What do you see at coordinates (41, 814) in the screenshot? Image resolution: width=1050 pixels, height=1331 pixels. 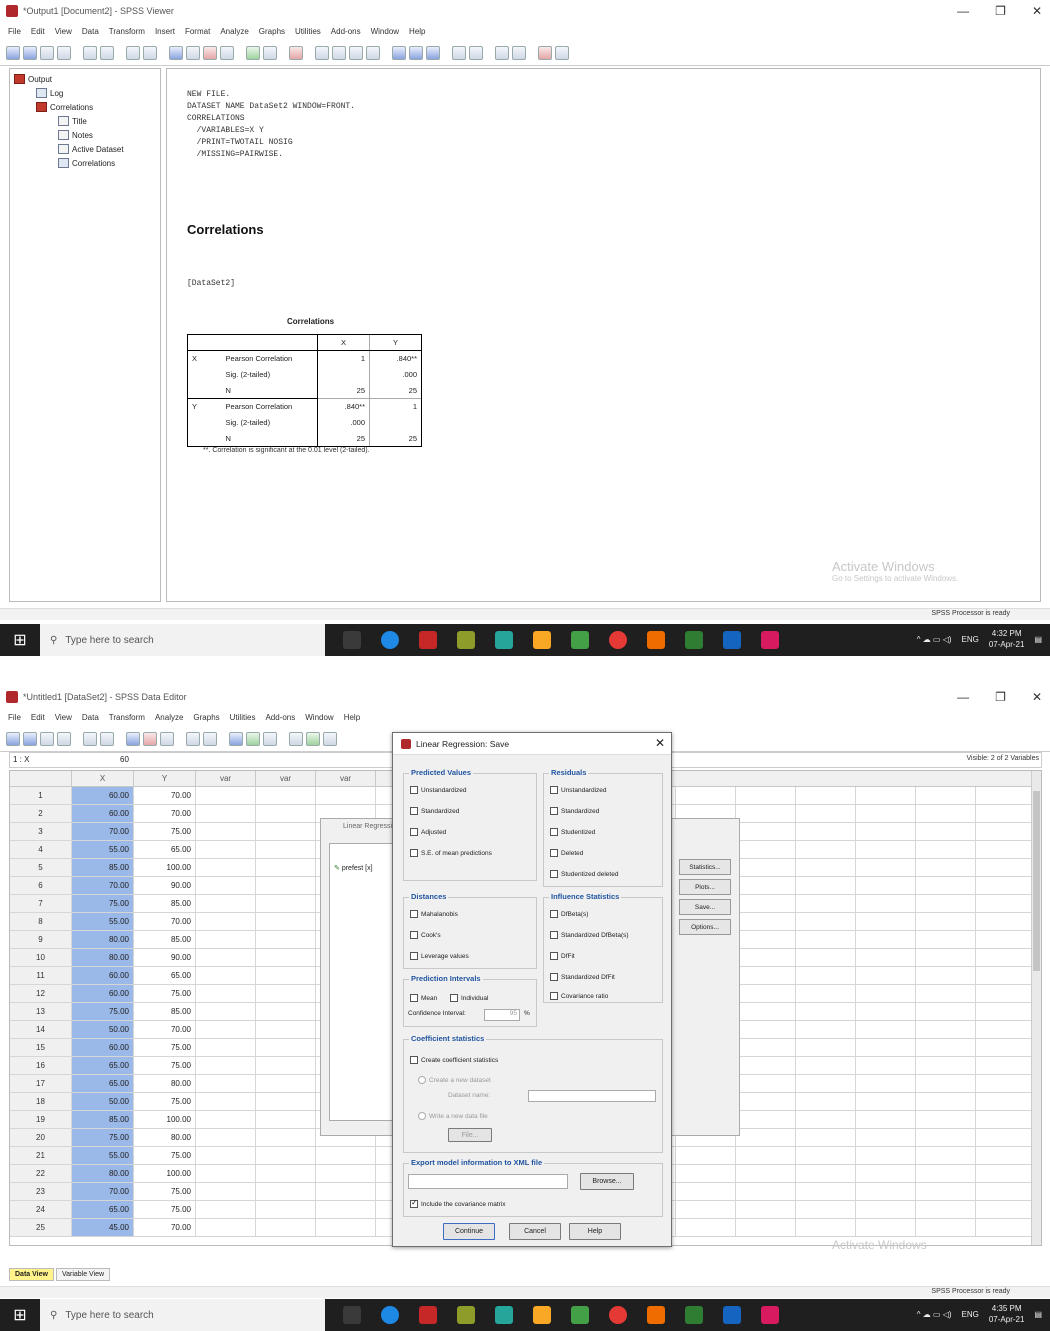 I see `row-header: 2` at bounding box center [41, 814].